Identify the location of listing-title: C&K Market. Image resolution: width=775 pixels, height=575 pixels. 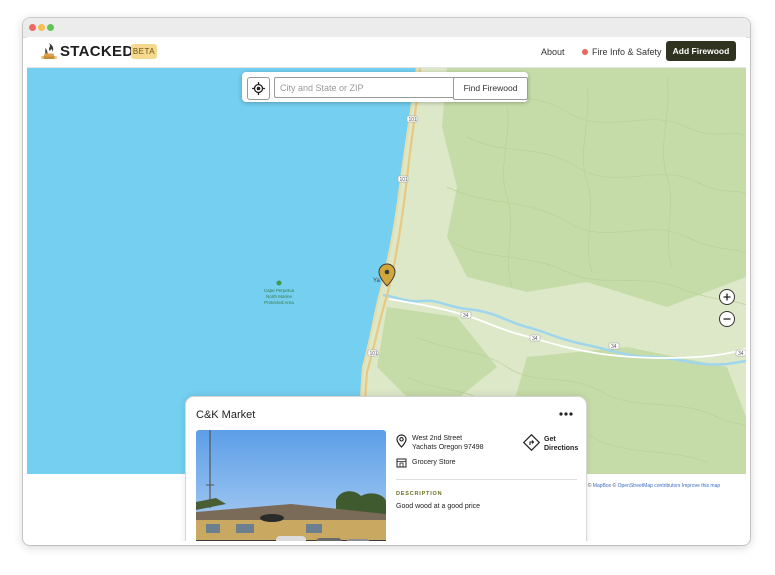
(226, 415).